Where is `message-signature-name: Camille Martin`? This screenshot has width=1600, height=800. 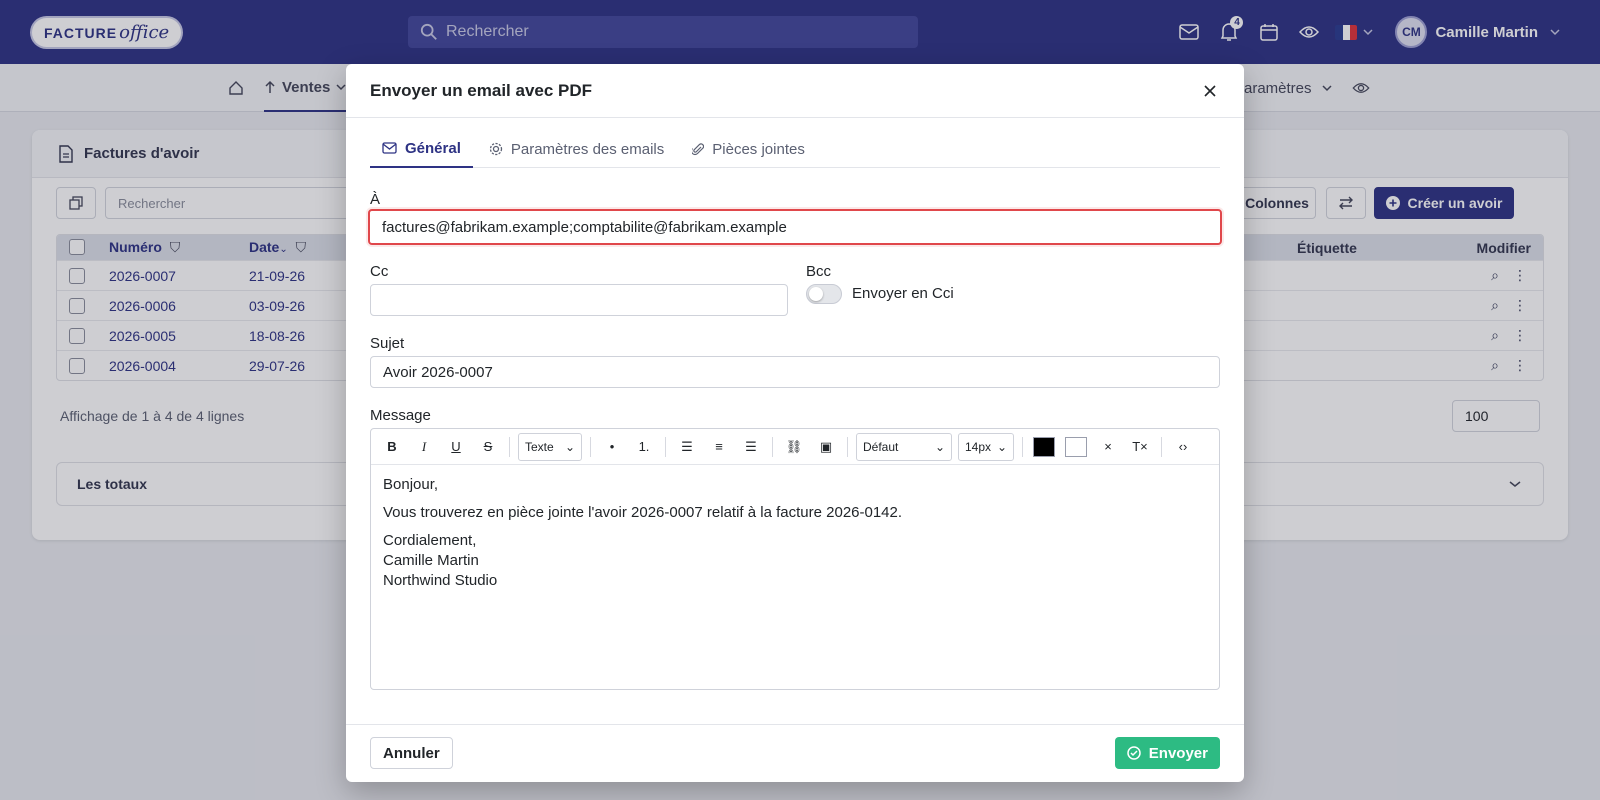
message-signature-name: Camille Martin is located at coordinates (431, 560).